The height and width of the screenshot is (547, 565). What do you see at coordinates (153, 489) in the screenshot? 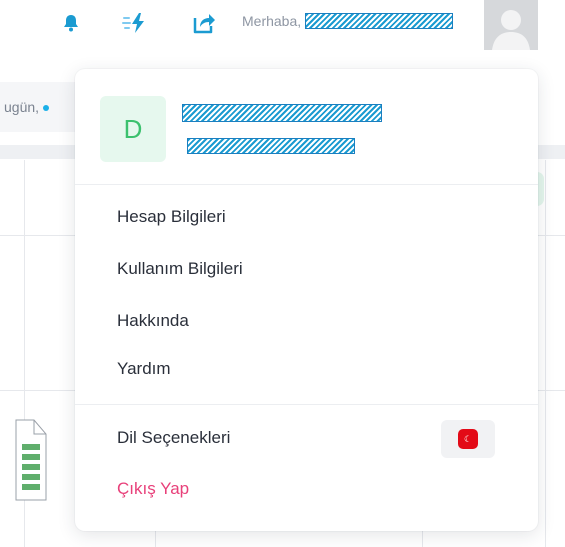
I see `logout-button: Çıkış Yap` at bounding box center [153, 489].